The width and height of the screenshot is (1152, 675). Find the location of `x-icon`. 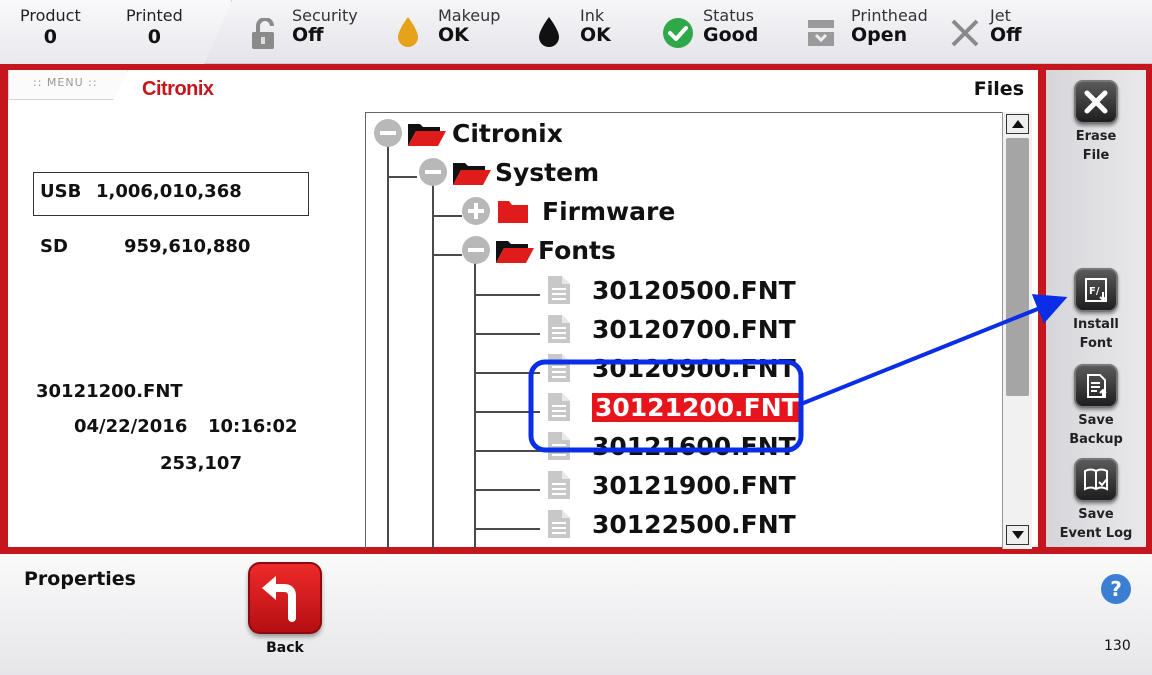

x-icon is located at coordinates (965, 33).